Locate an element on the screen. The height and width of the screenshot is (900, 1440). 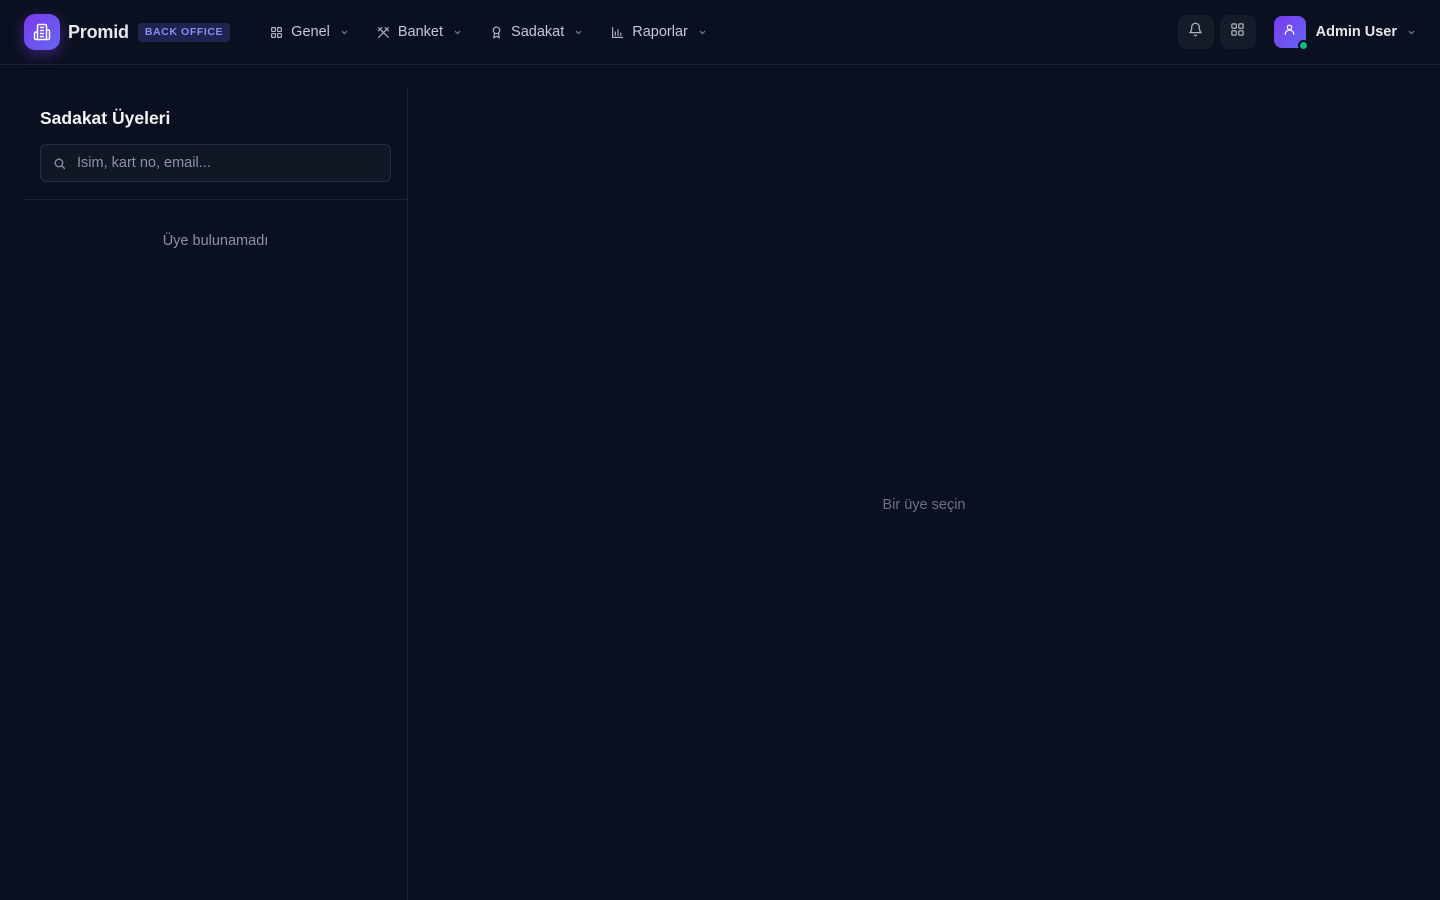
nav-item-banket: Banket is located at coordinates (419, 32).